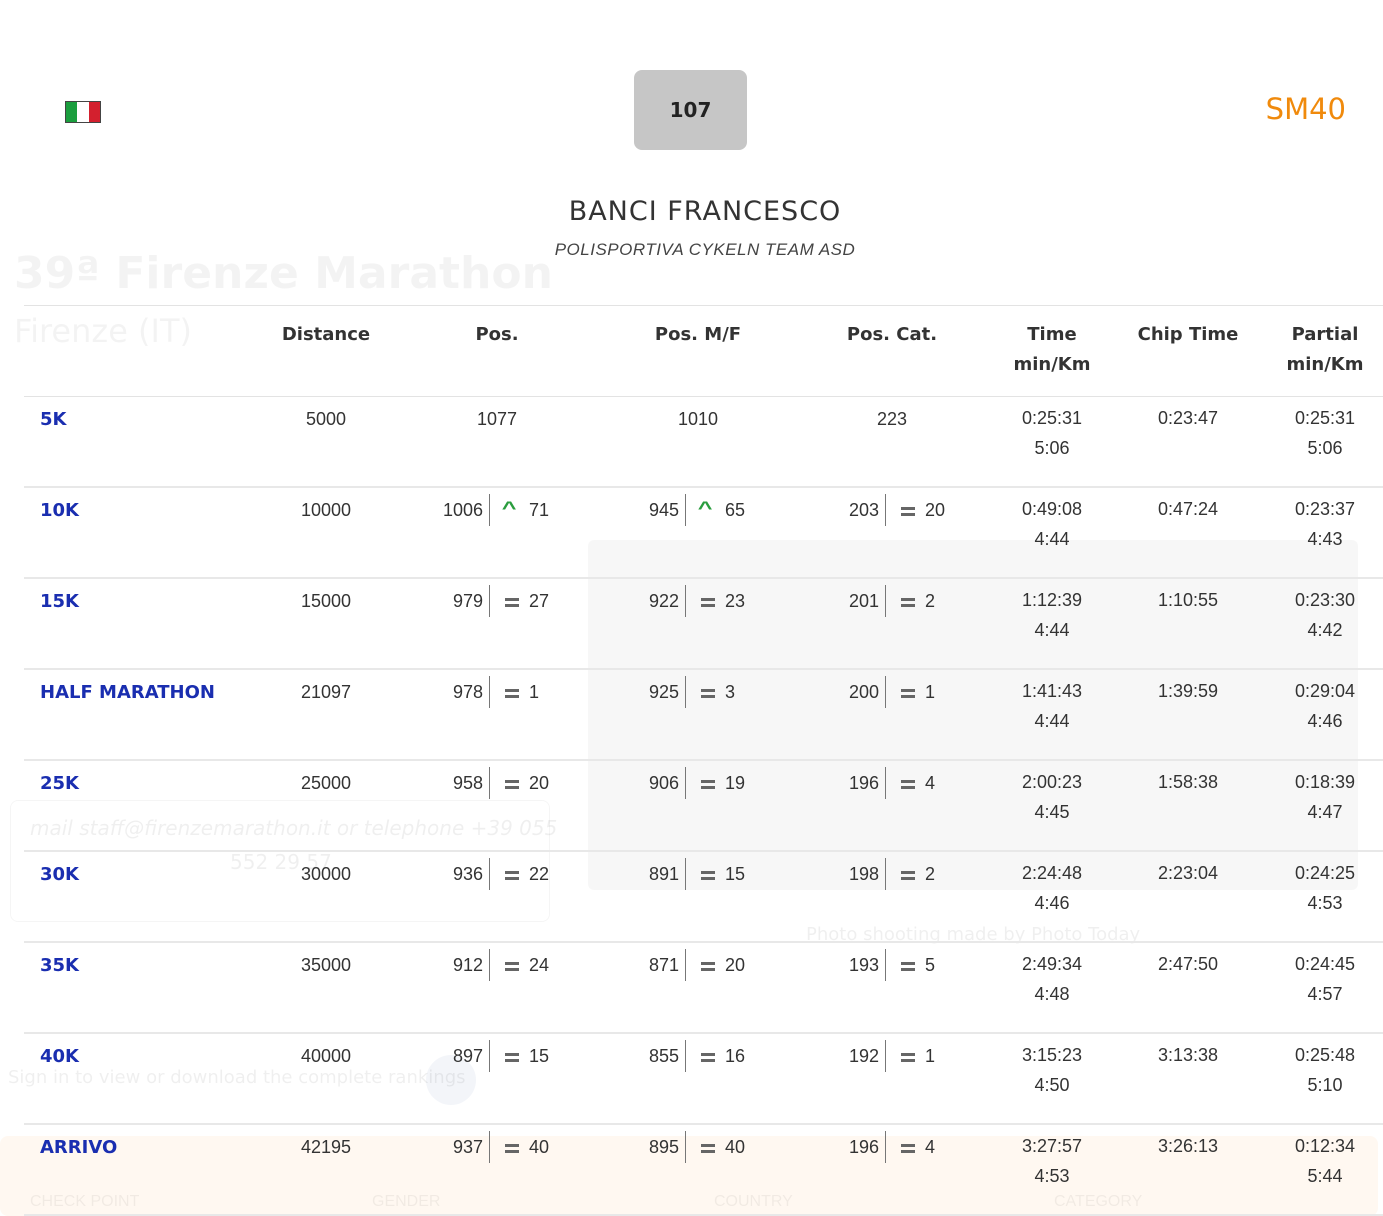 The height and width of the screenshot is (1216, 1383). I want to click on checkpoint-link: 35K, so click(59, 965).